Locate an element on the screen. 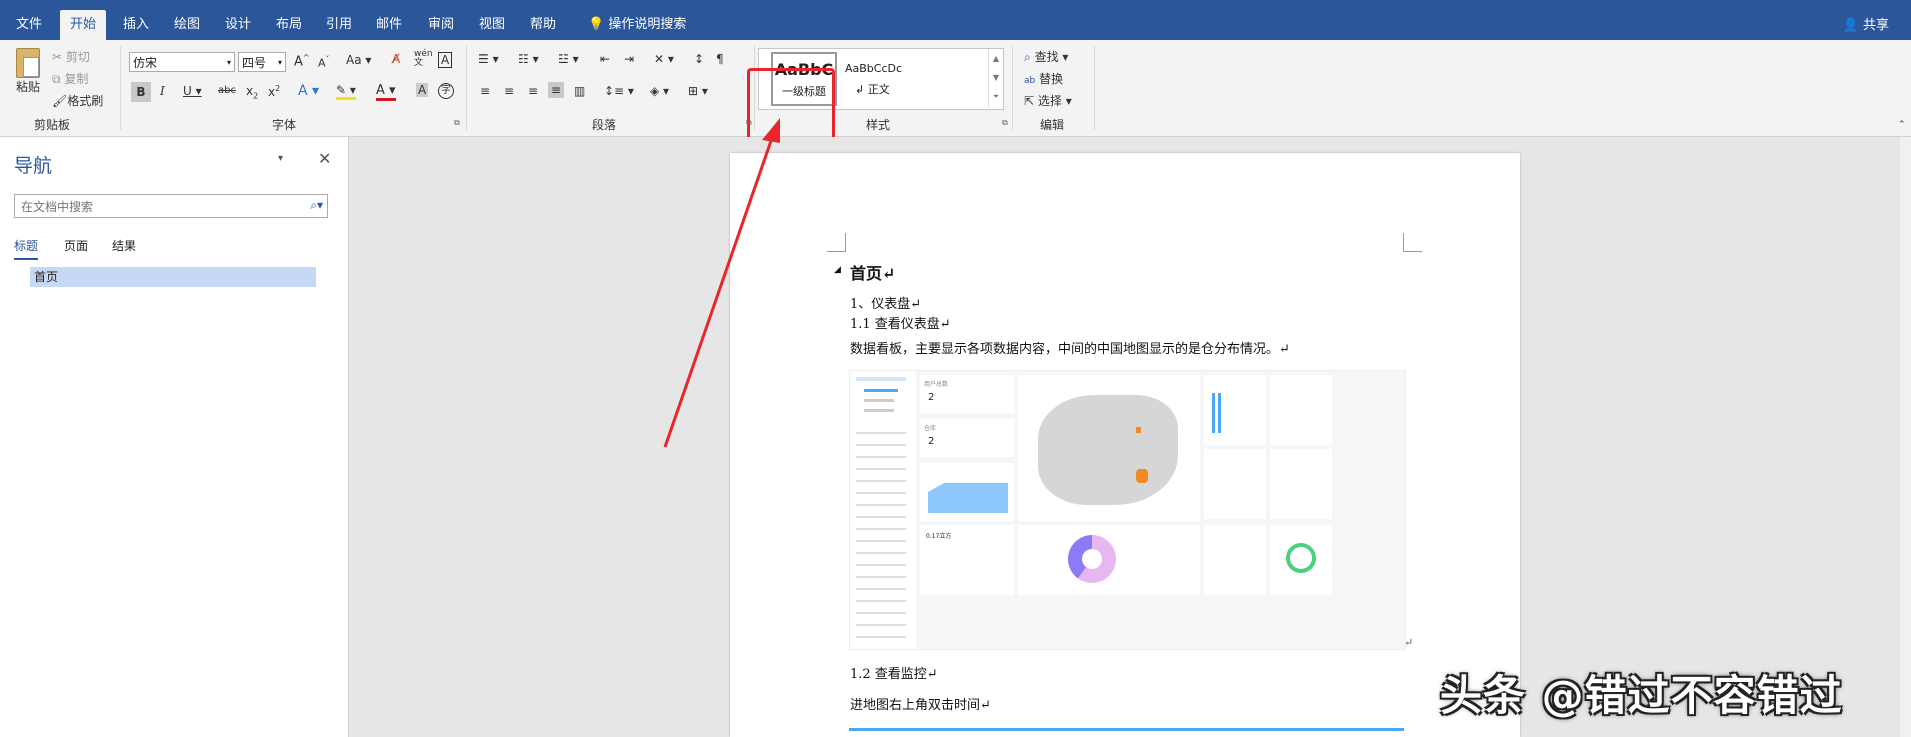  watermark: 头条 @错过不容错过 is located at coordinates (1641, 695).